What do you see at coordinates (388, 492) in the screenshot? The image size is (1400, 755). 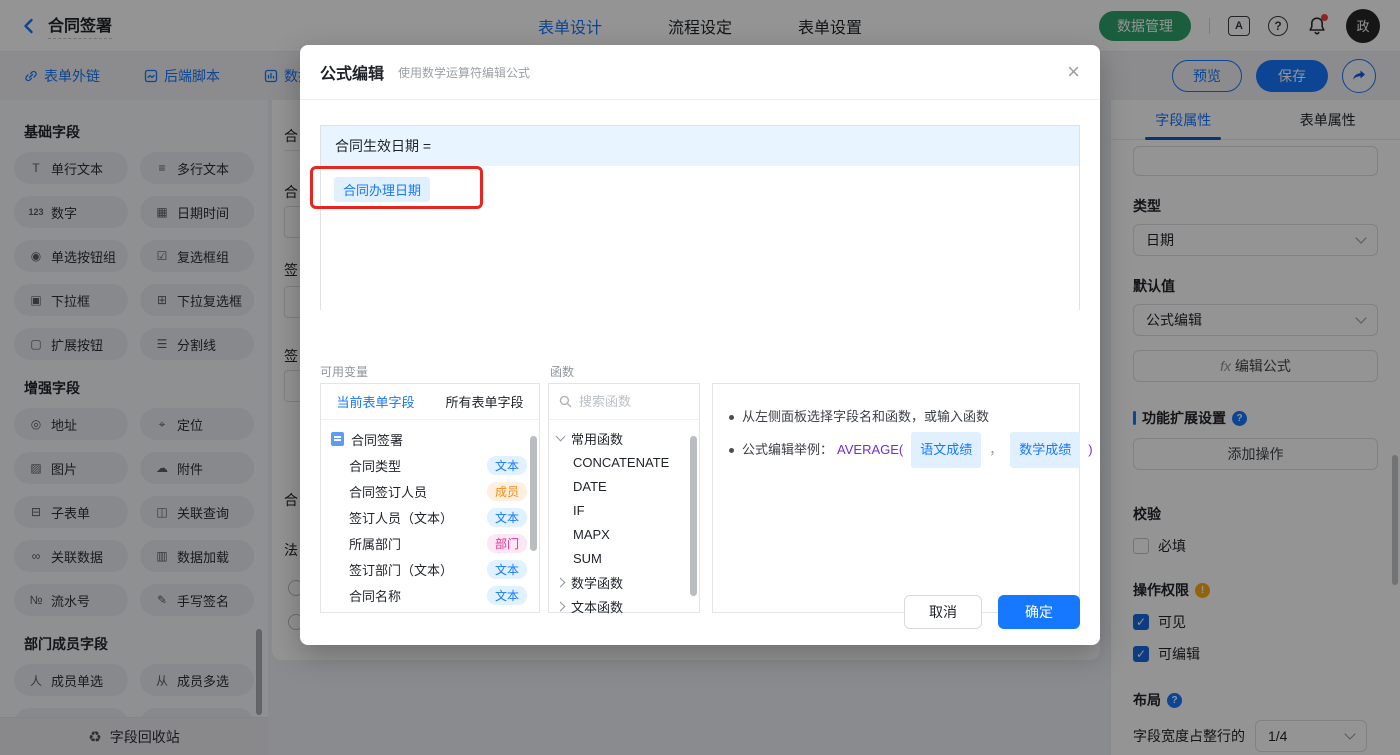 I see `variable-name: 合同签订人员` at bounding box center [388, 492].